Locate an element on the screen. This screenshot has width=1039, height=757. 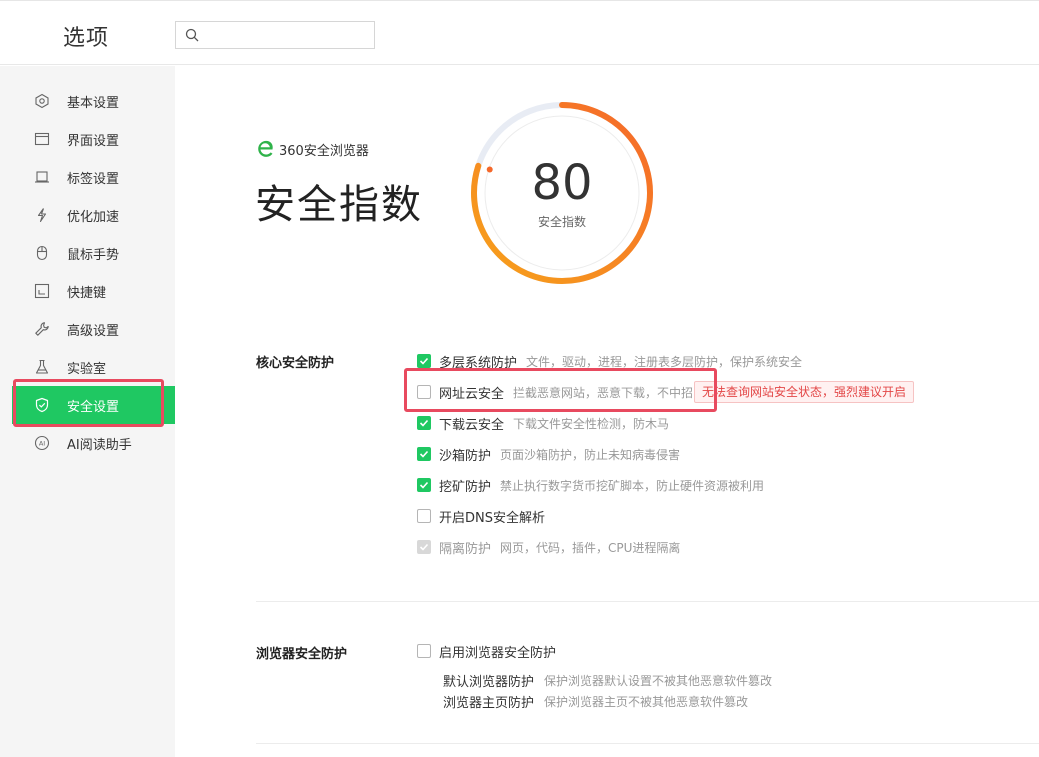
option-label: 隔离防护 is located at coordinates (465, 549).